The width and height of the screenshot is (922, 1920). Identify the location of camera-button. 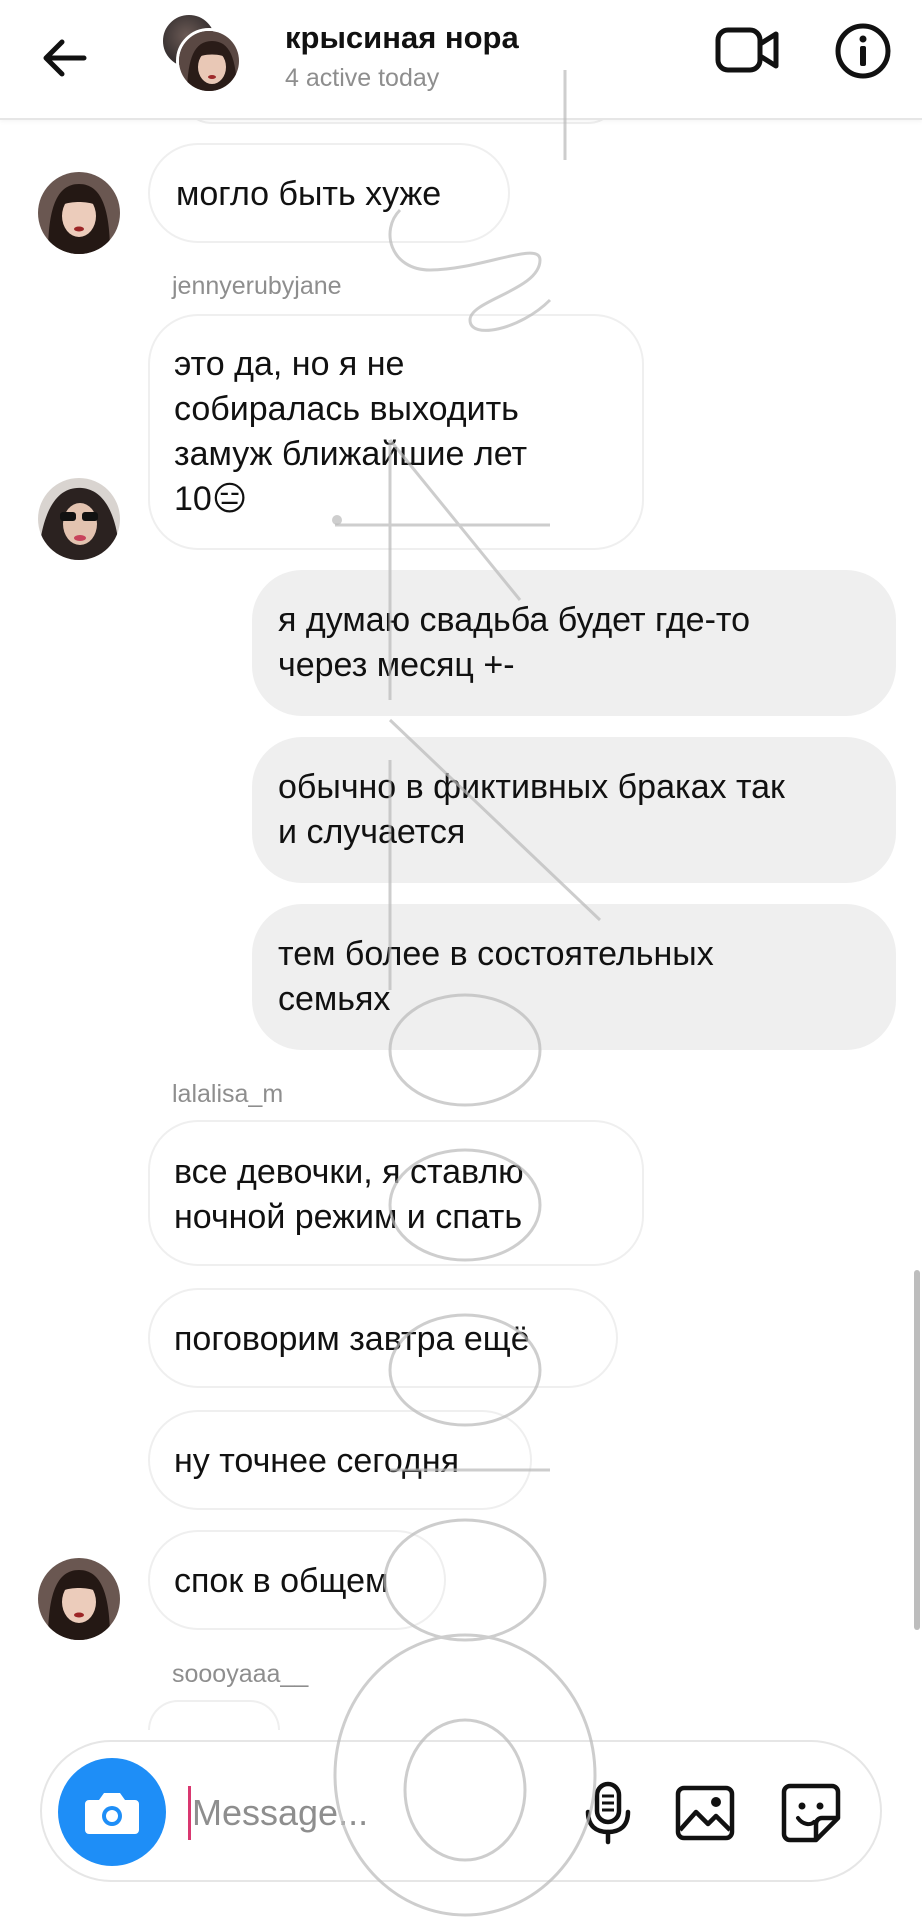
(112, 1812).